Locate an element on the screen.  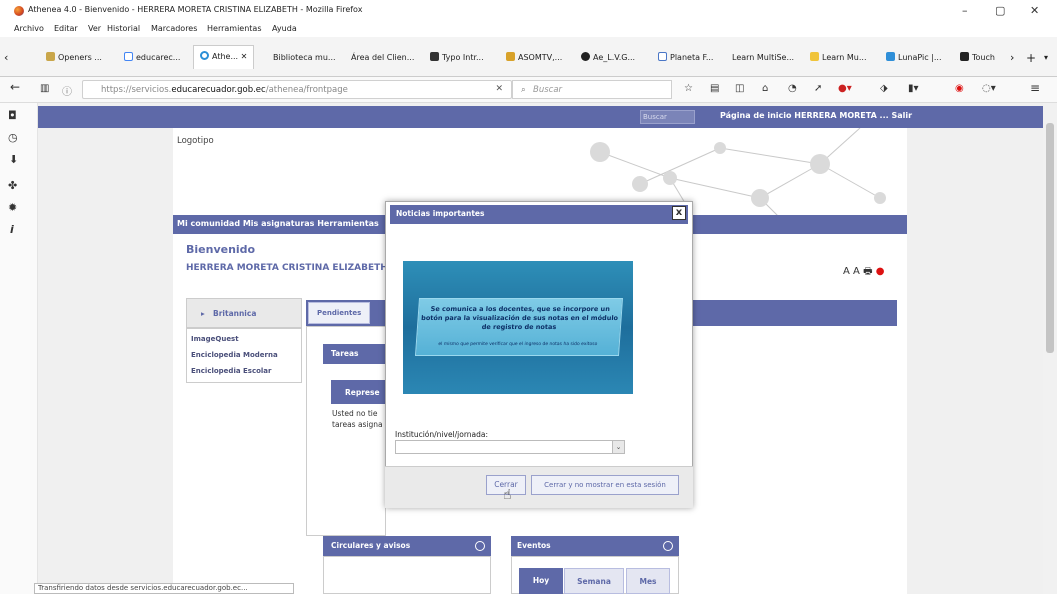
tab-athenea-active: Athe... ✕ is located at coordinates (224, 57).